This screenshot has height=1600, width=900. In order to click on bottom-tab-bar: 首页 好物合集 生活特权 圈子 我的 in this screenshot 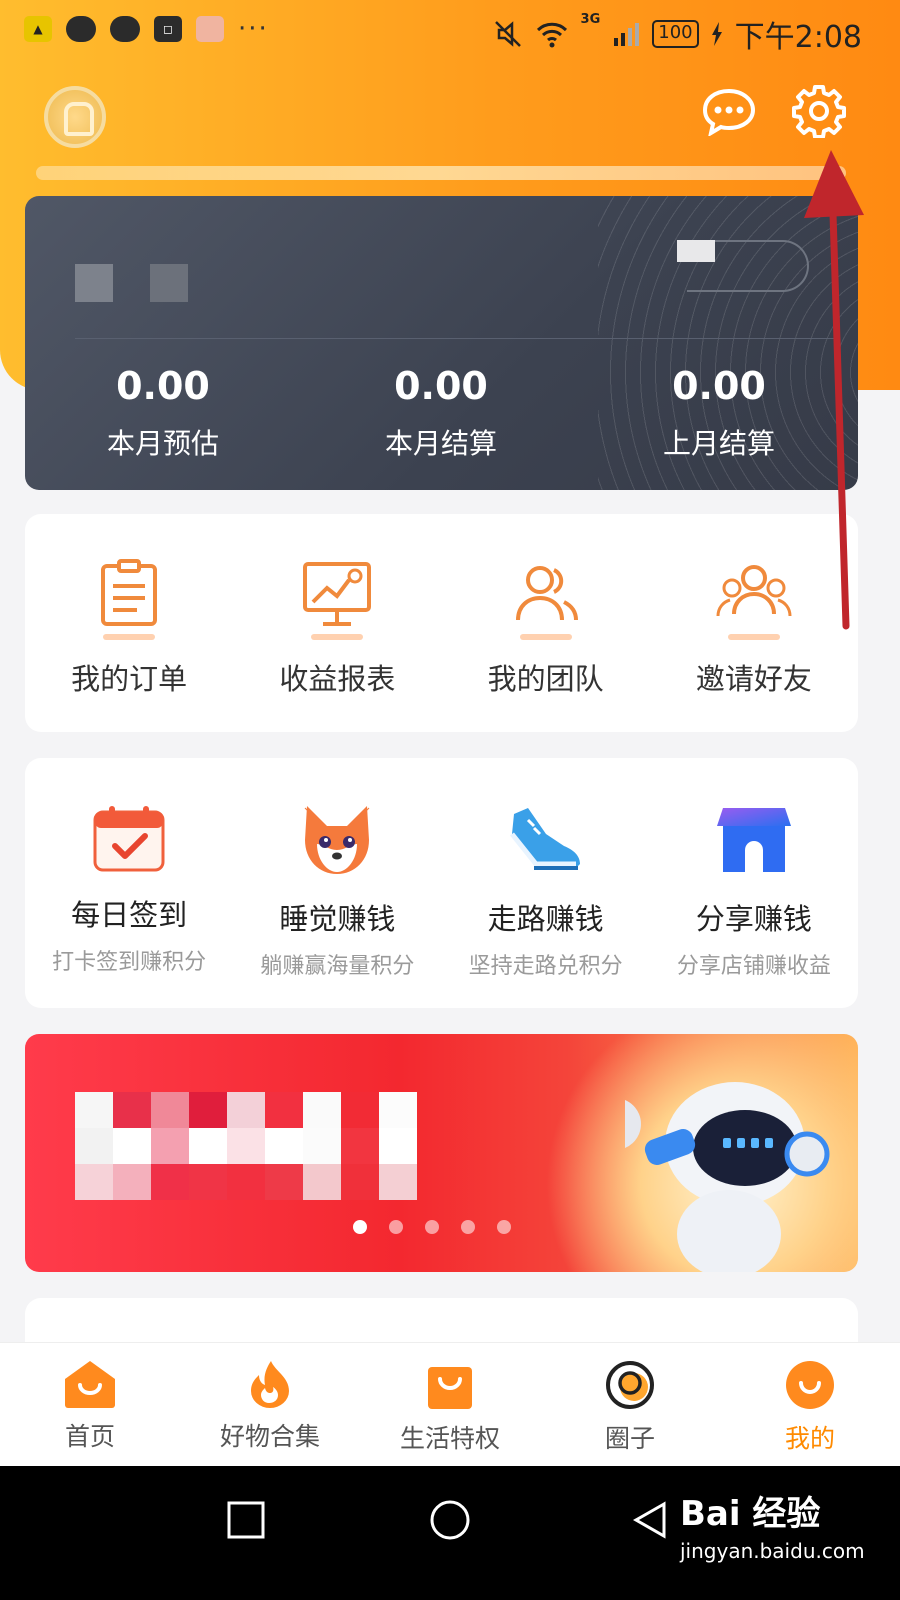, I will do `click(450, 1404)`.